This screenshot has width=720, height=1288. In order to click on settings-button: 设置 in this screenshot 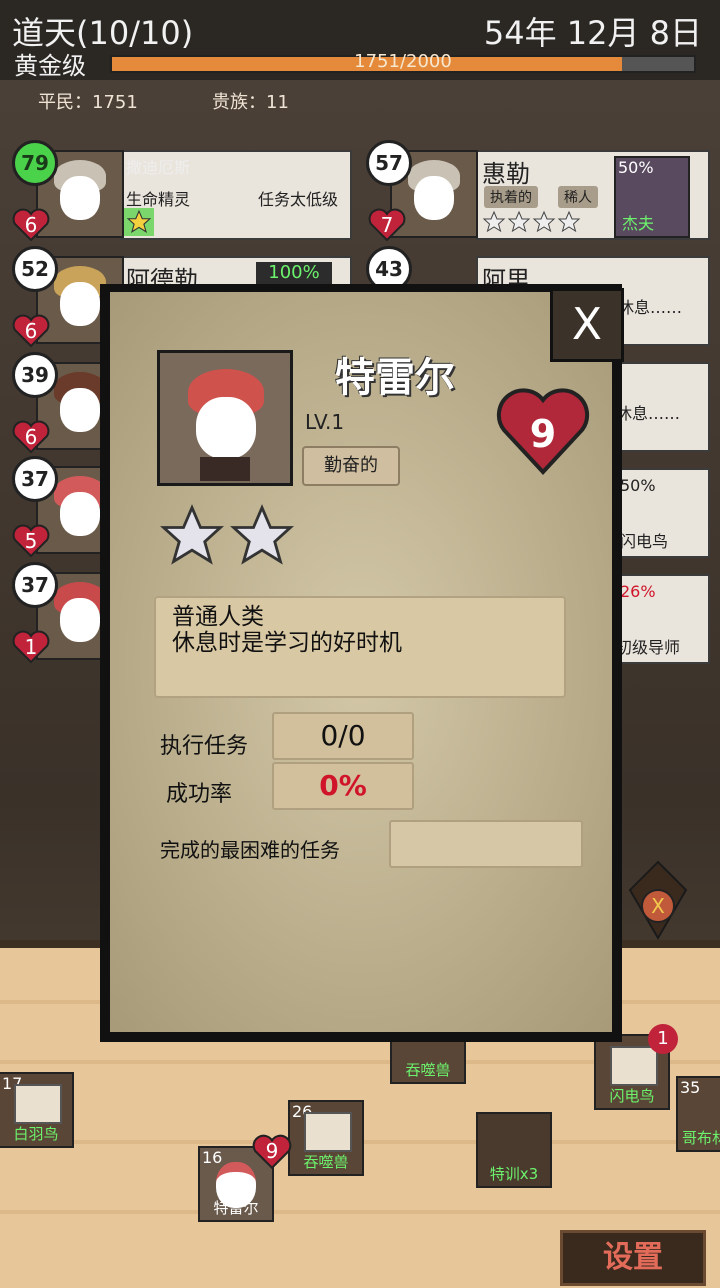, I will do `click(633, 1258)`.